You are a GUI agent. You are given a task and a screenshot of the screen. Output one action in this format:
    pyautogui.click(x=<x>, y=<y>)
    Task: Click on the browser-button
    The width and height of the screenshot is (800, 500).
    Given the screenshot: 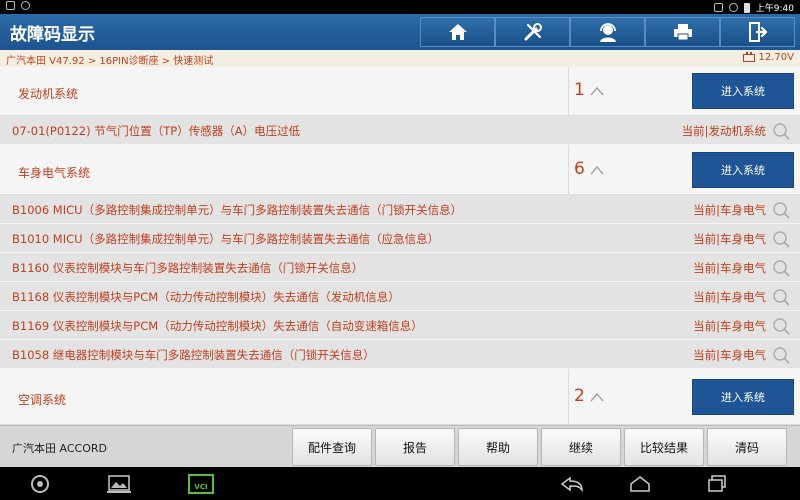 What is the action you would take?
    pyautogui.click(x=40, y=484)
    